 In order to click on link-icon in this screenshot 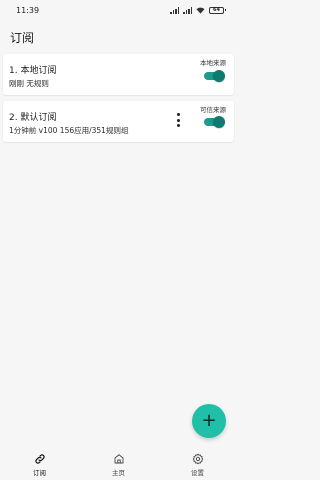, I will do `click(39, 459)`.